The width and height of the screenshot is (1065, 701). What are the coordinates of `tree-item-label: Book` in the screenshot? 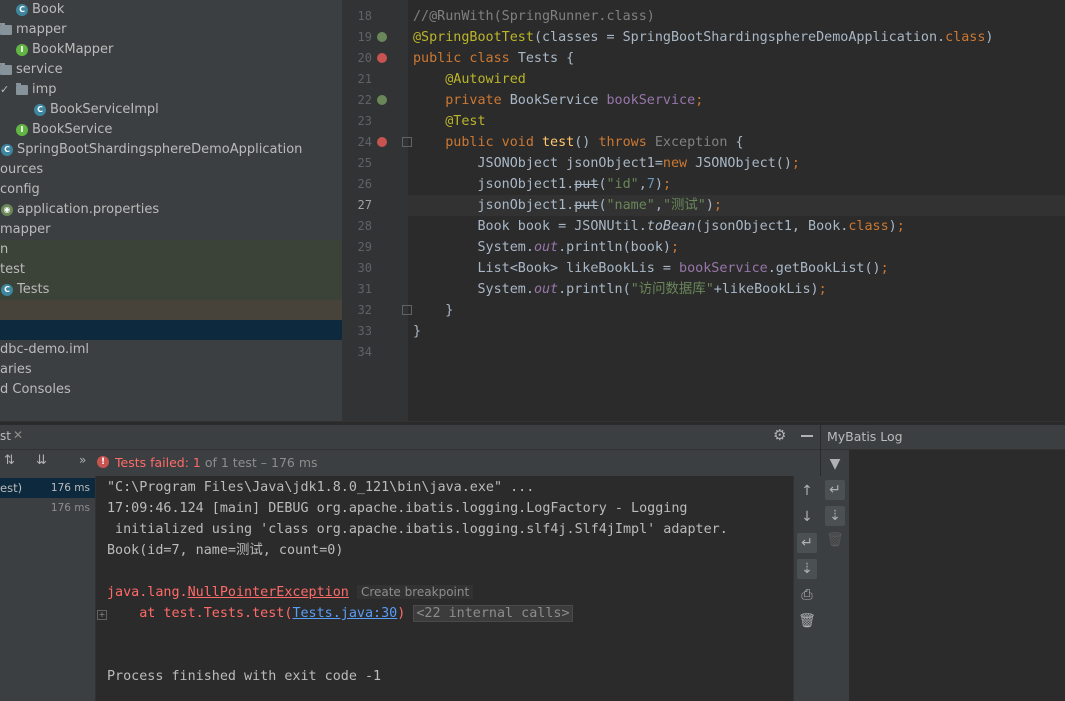 It's located at (48, 9).